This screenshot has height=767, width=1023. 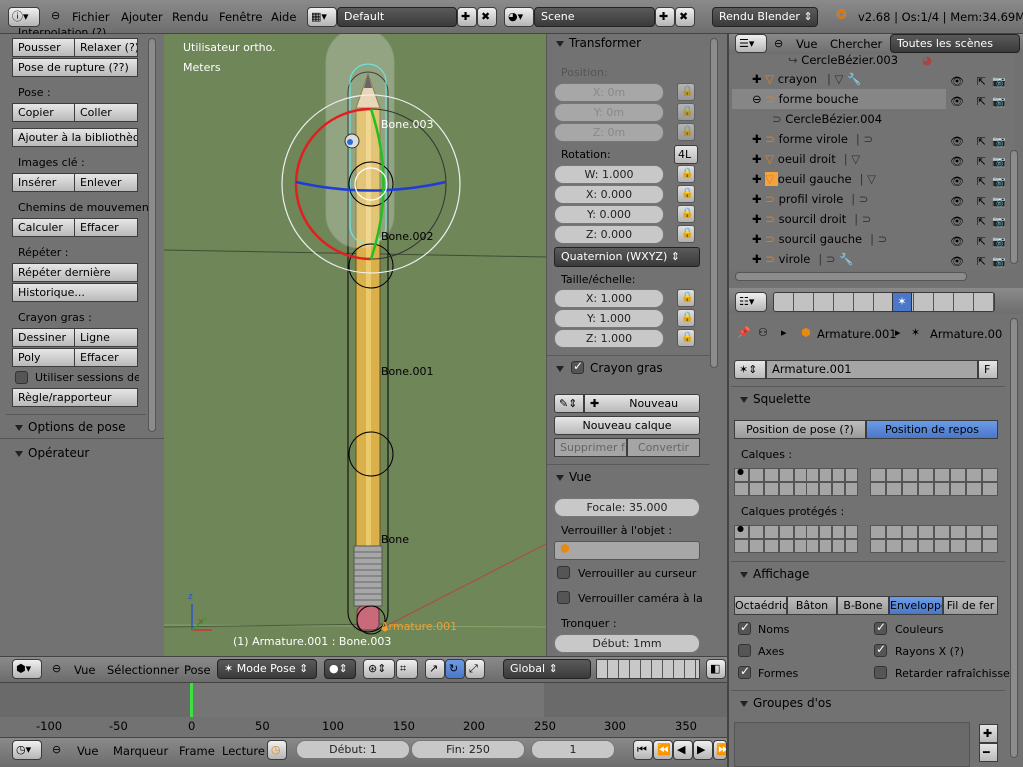 What do you see at coordinates (563, 597) in the screenshot?
I see `lock-camera-checkbox` at bounding box center [563, 597].